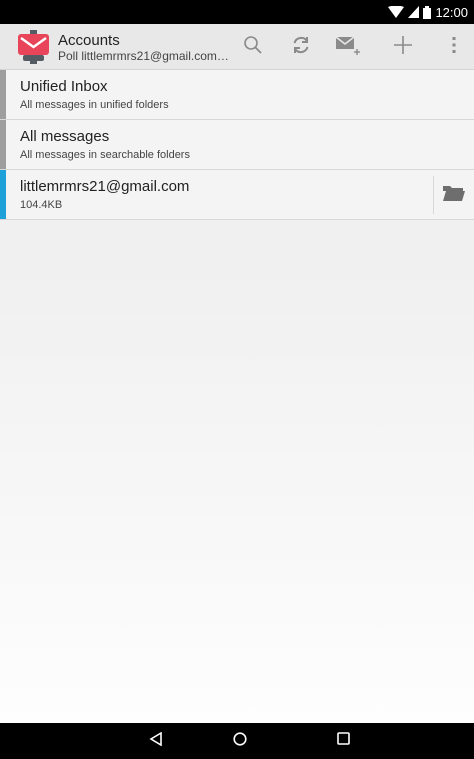 Image resolution: width=474 pixels, height=759 pixels. What do you see at coordinates (64, 86) in the screenshot?
I see `list-item-title: Unified Inbox` at bounding box center [64, 86].